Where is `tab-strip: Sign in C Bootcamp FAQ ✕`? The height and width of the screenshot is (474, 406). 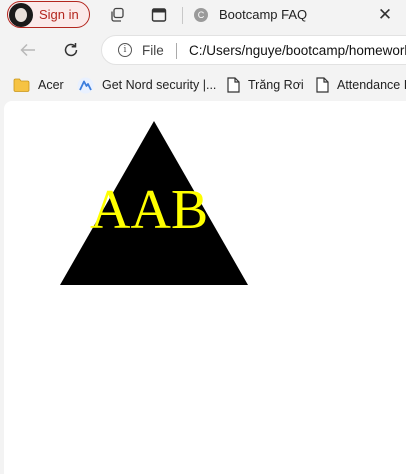
tab-strip: Sign in C Bootcamp FAQ ✕ is located at coordinates (203, 15).